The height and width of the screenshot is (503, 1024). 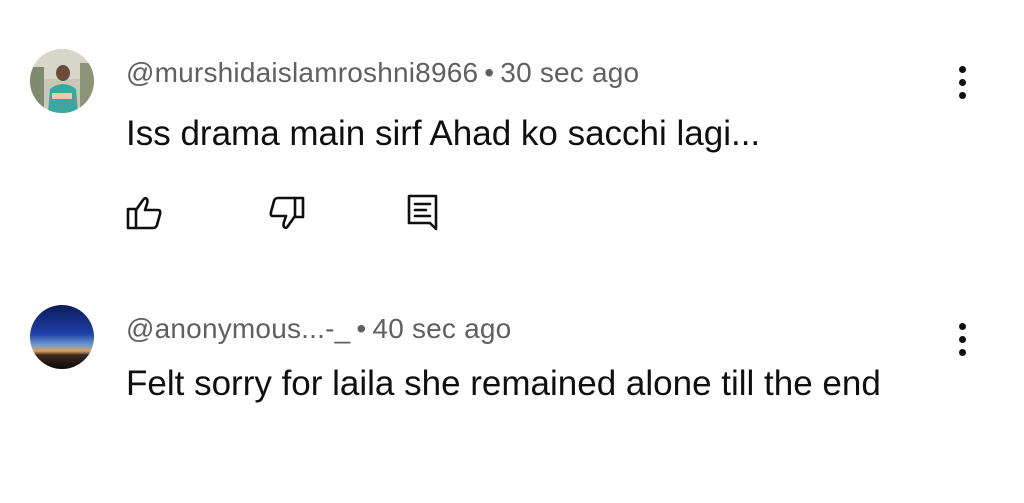 I want to click on dislike-icon, so click(x=287, y=213).